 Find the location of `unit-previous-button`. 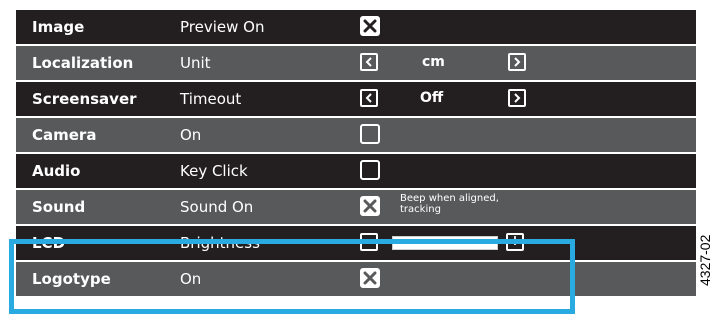

unit-previous-button is located at coordinates (369, 62).